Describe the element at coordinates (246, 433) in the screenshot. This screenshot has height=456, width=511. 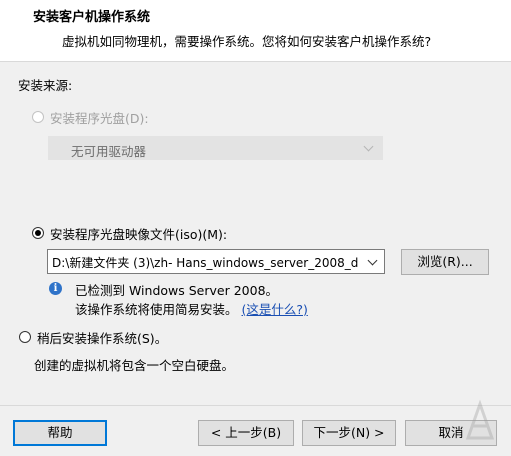
I see `back-button: < 上一步(B)` at that location.